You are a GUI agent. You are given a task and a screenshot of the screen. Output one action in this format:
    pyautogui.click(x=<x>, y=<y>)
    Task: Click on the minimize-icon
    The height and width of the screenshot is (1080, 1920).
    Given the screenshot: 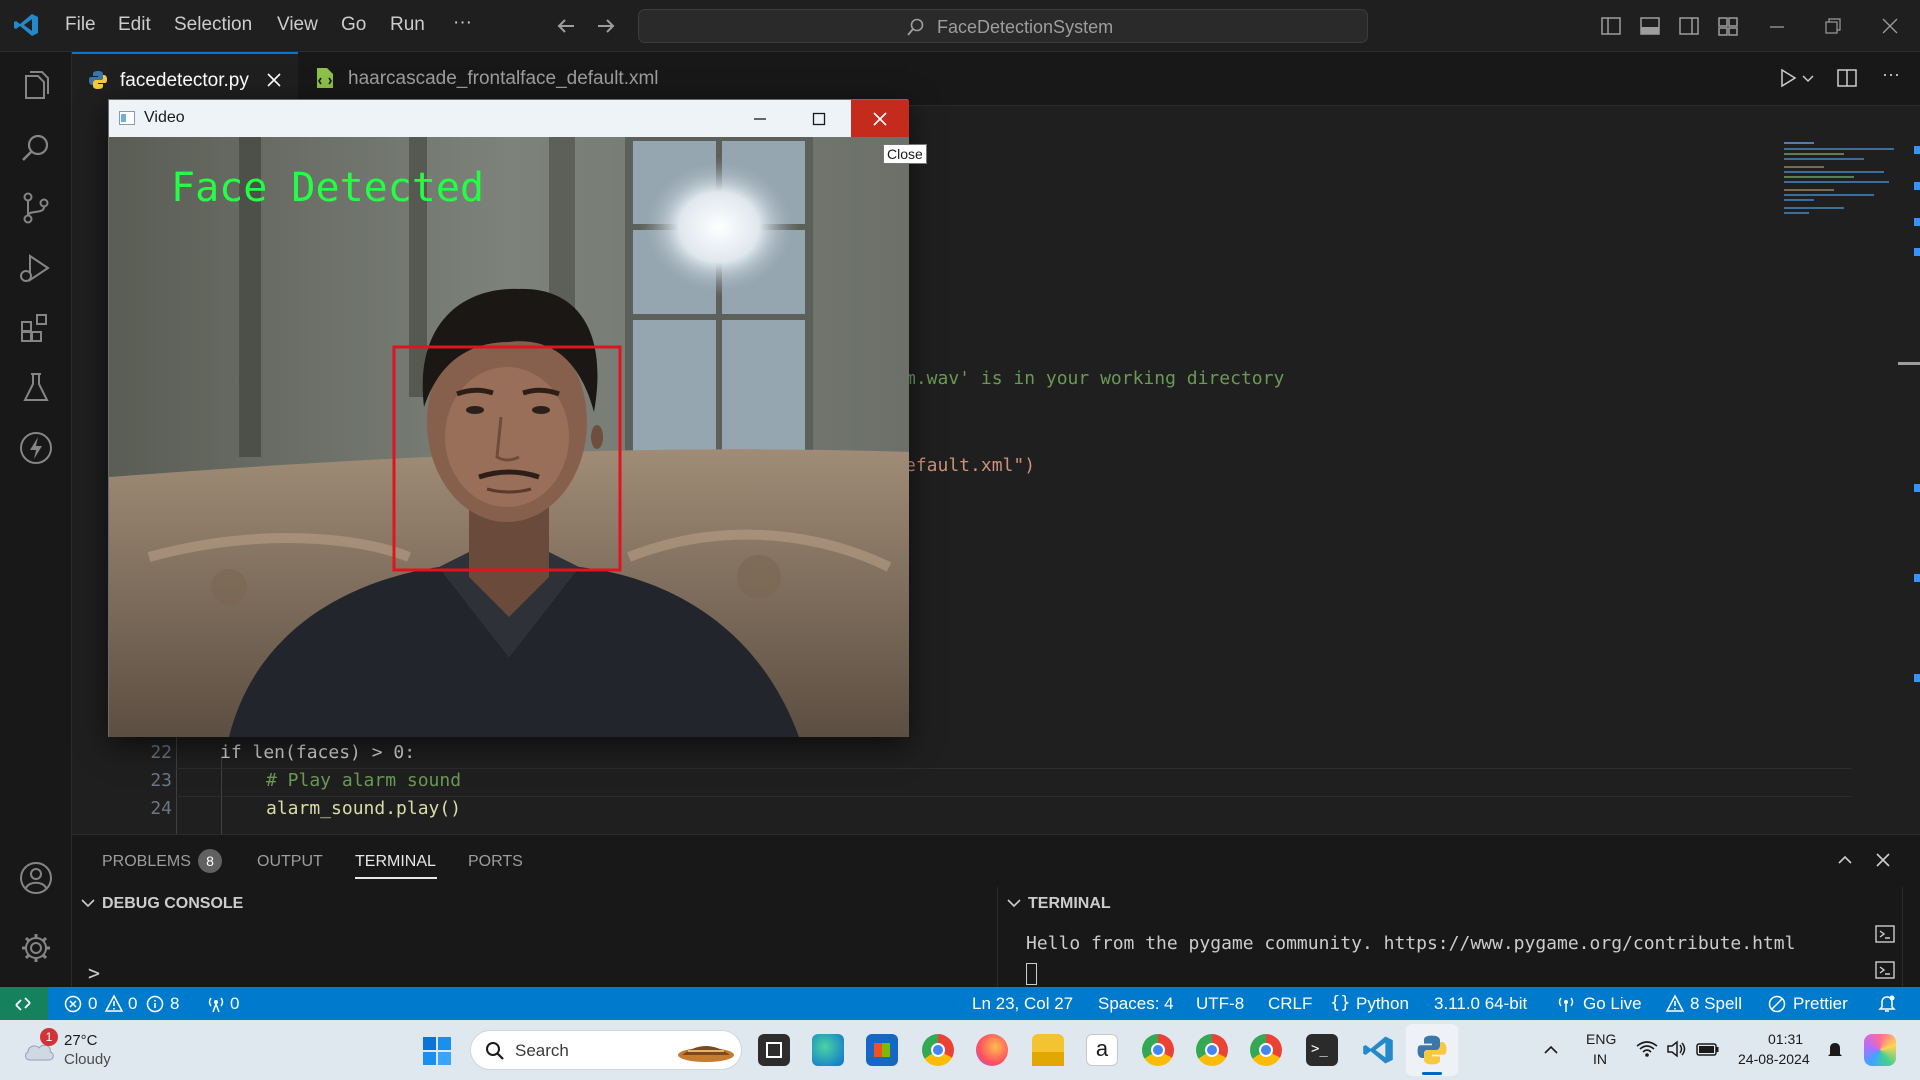 What is the action you would take?
    pyautogui.click(x=1777, y=27)
    